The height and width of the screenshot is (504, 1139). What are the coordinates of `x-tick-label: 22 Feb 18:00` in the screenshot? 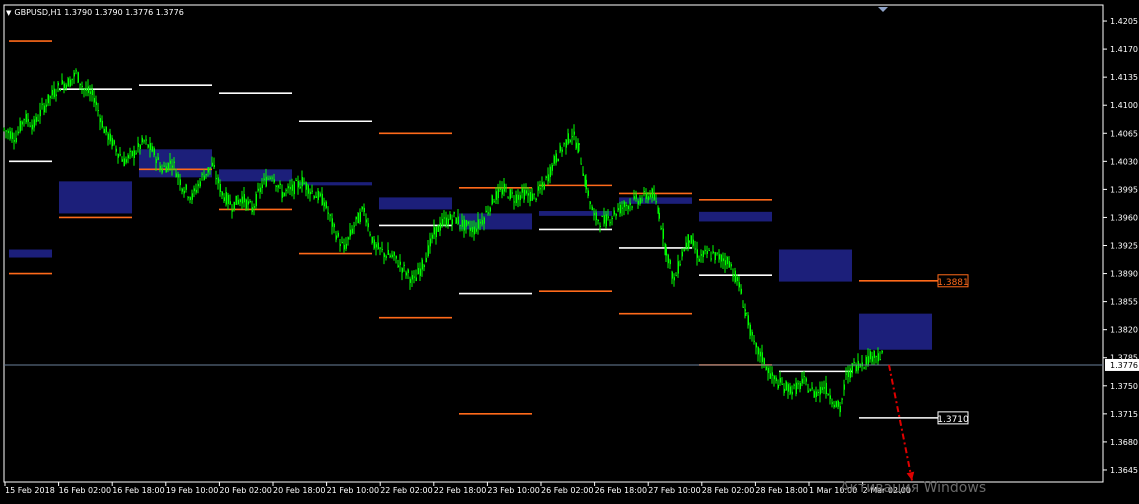 It's located at (460, 490).